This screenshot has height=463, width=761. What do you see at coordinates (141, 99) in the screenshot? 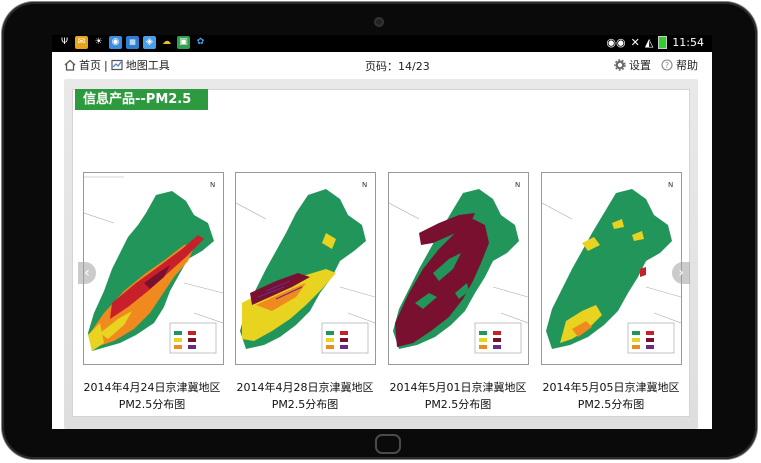
I see `section-title: 信息产品--PM2.5` at bounding box center [141, 99].